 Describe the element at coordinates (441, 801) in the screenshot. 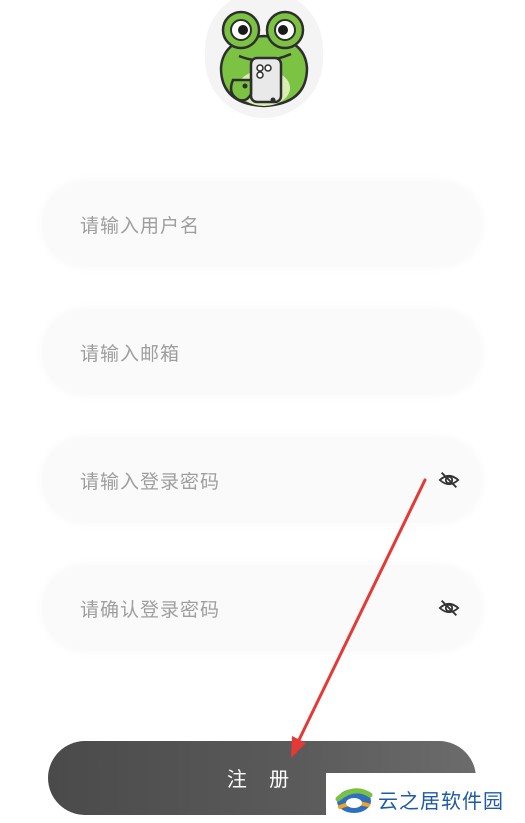

I see `watermark-text: 云之居软件园` at that location.